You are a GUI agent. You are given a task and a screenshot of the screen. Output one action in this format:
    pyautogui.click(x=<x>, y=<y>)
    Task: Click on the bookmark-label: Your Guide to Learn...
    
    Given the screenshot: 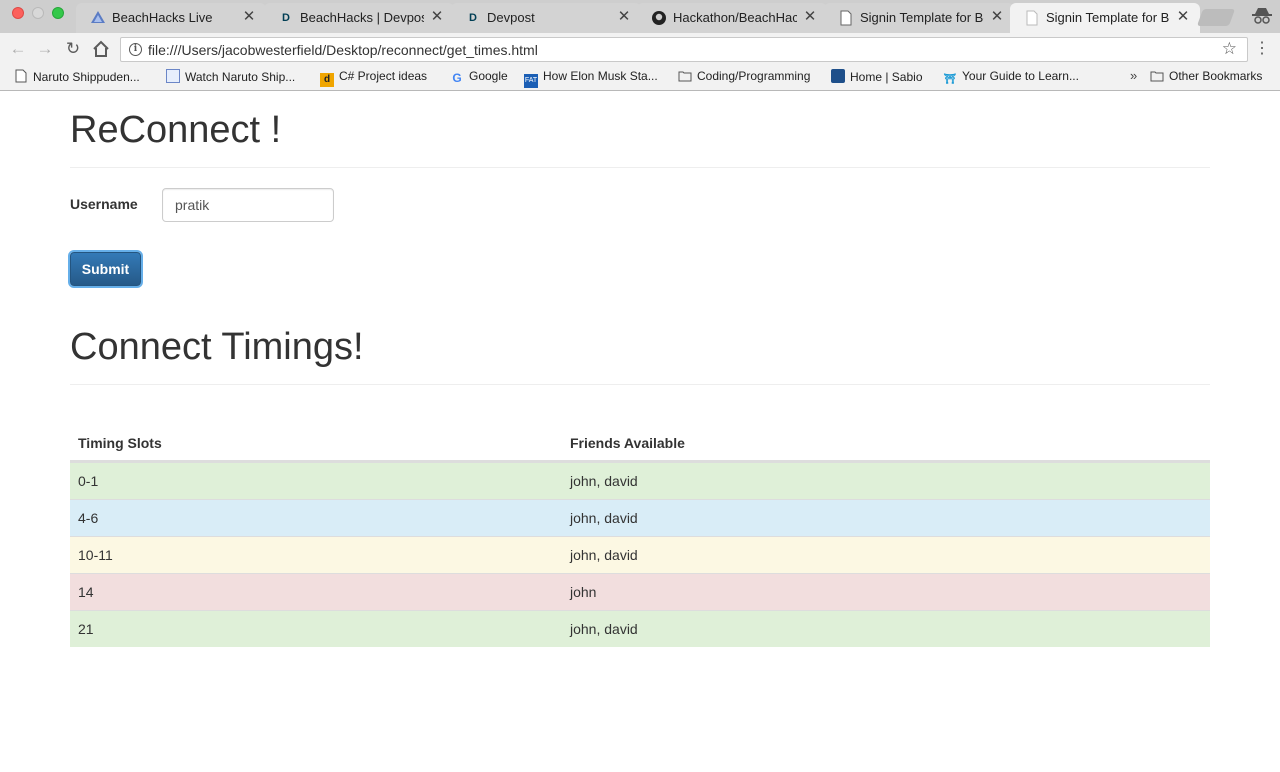 What is the action you would take?
    pyautogui.click(x=1020, y=76)
    